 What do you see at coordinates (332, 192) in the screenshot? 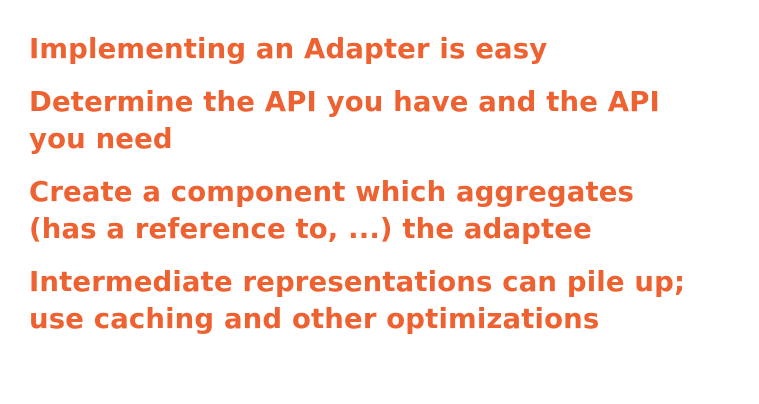
I see `bullet-point-3-line-1: Create a component which aggregates` at bounding box center [332, 192].